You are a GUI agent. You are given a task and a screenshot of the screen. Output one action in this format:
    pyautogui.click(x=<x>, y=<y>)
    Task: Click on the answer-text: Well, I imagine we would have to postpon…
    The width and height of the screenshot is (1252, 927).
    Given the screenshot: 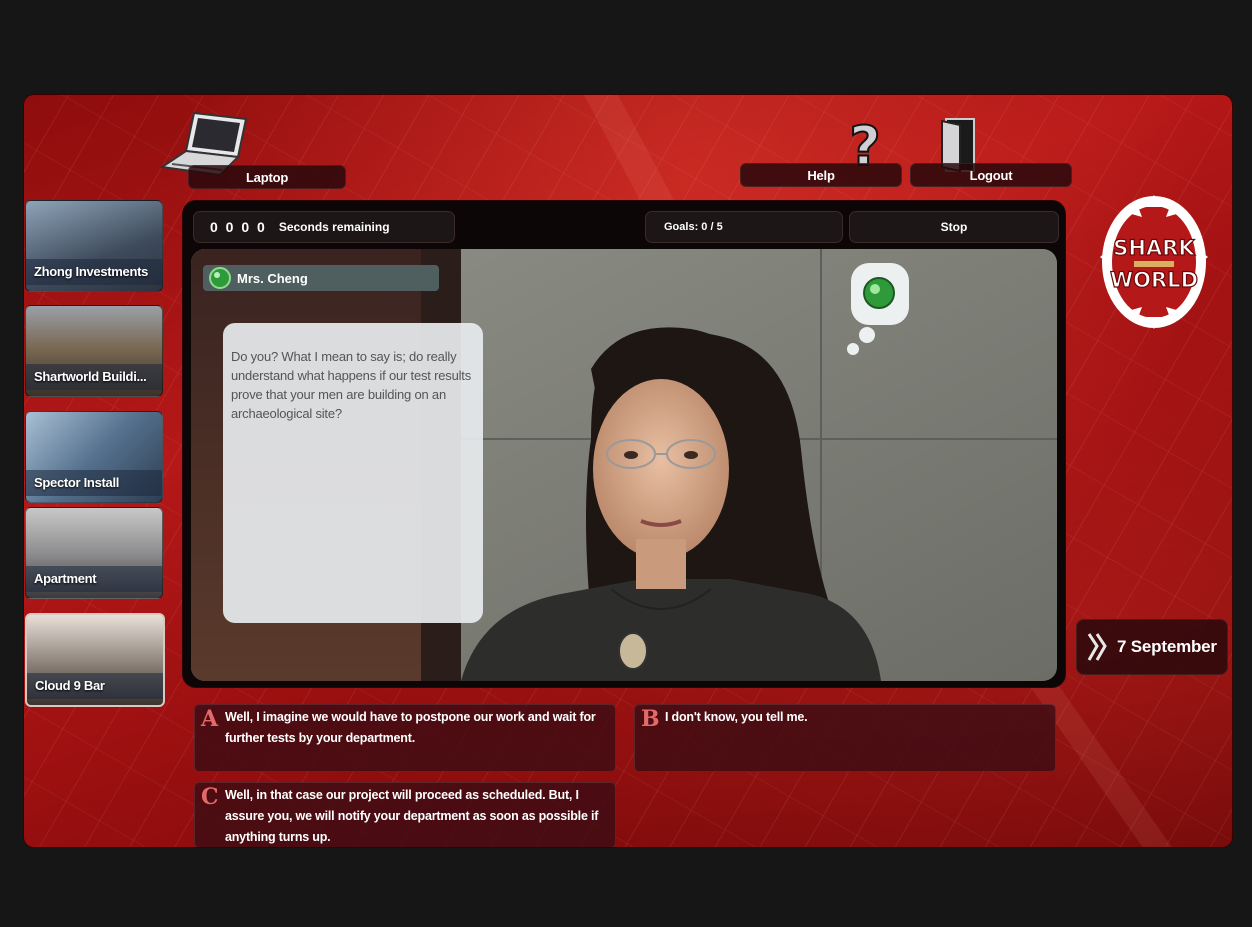 What is the action you would take?
    pyautogui.click(x=410, y=727)
    